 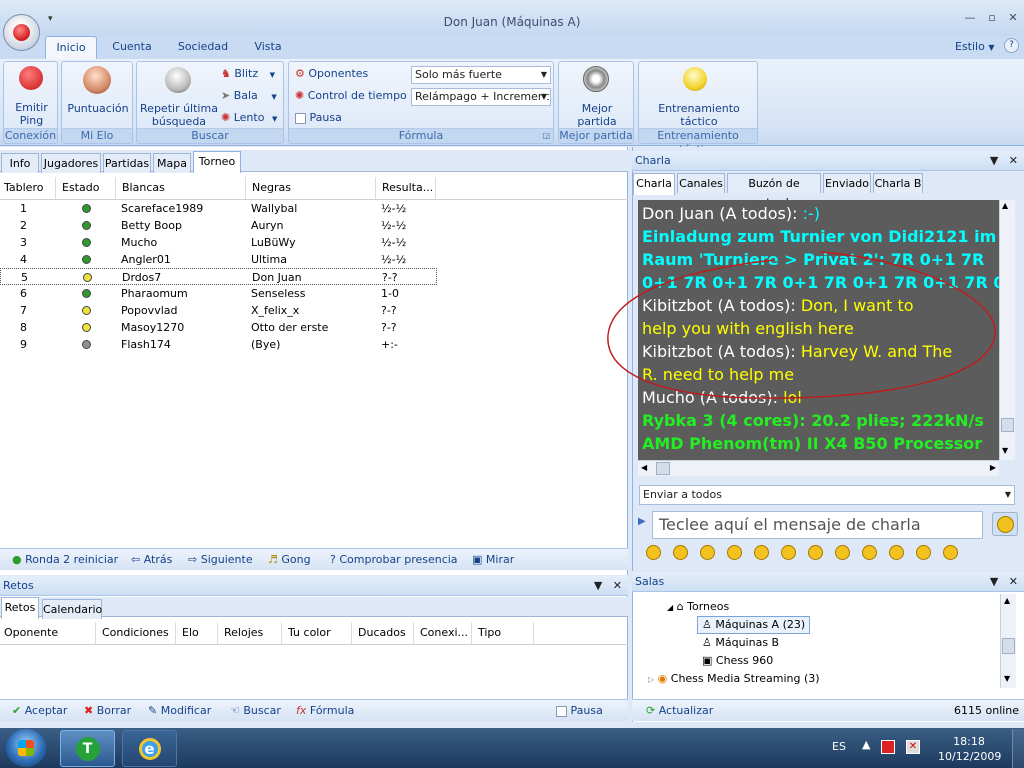 What do you see at coordinates (218, 225) in the screenshot?
I see `table-row: 2 Betty Boop Auryn ½-½` at bounding box center [218, 225].